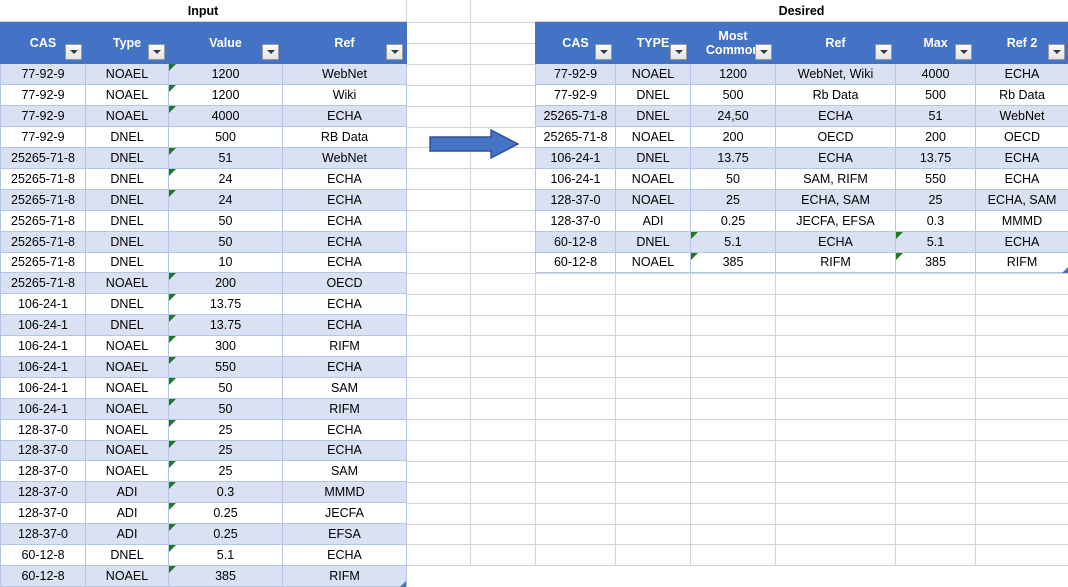  What do you see at coordinates (226, 346) in the screenshot?
I see `input-cell-value: 300` at bounding box center [226, 346].